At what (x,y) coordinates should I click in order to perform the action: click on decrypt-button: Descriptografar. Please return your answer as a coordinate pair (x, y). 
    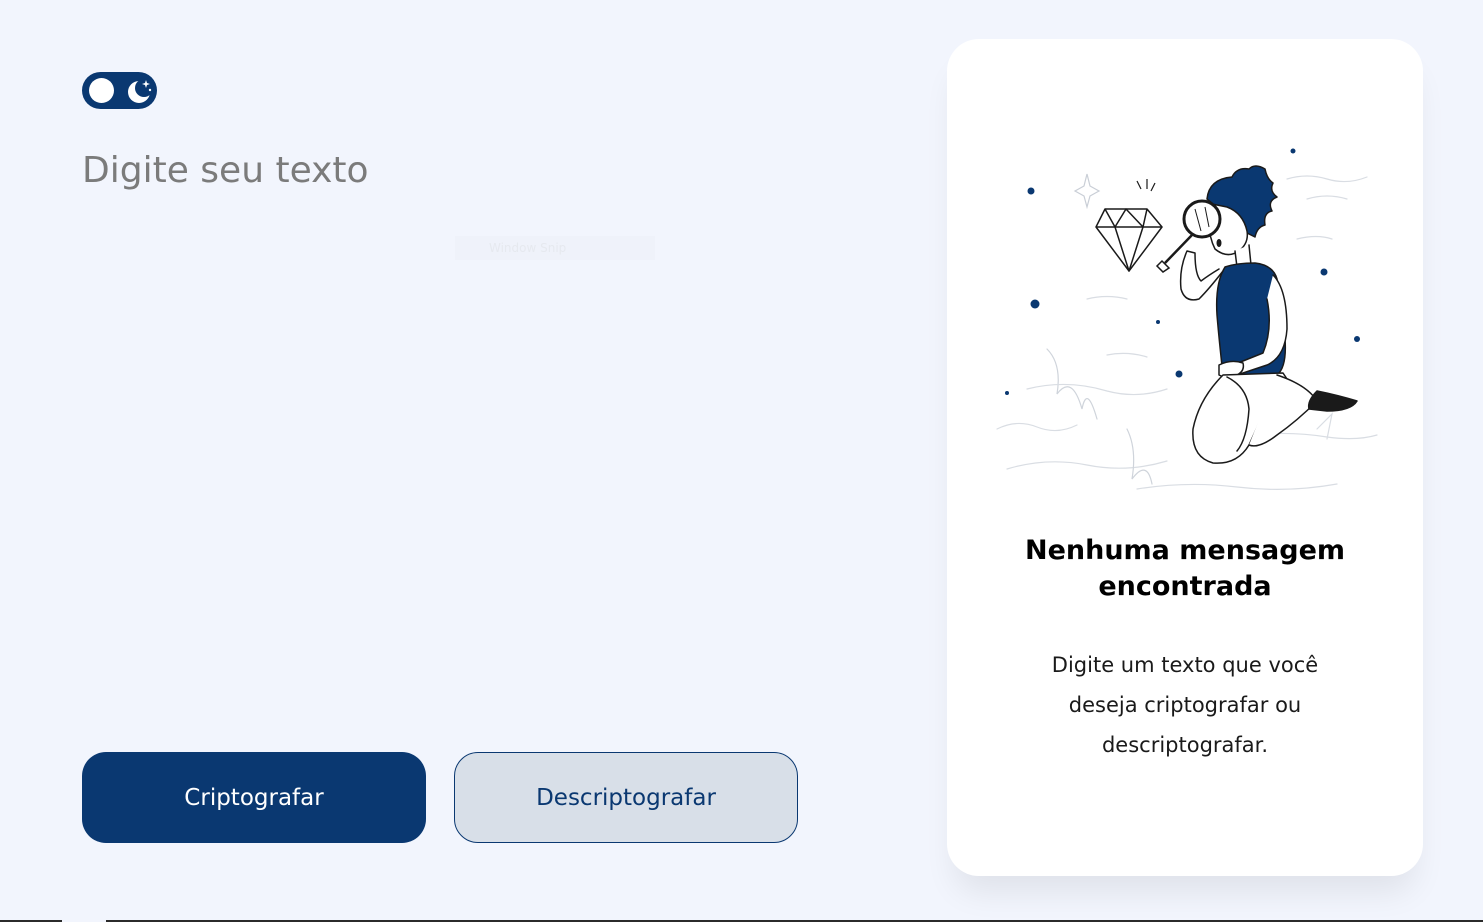
    Looking at the image, I should click on (626, 797).